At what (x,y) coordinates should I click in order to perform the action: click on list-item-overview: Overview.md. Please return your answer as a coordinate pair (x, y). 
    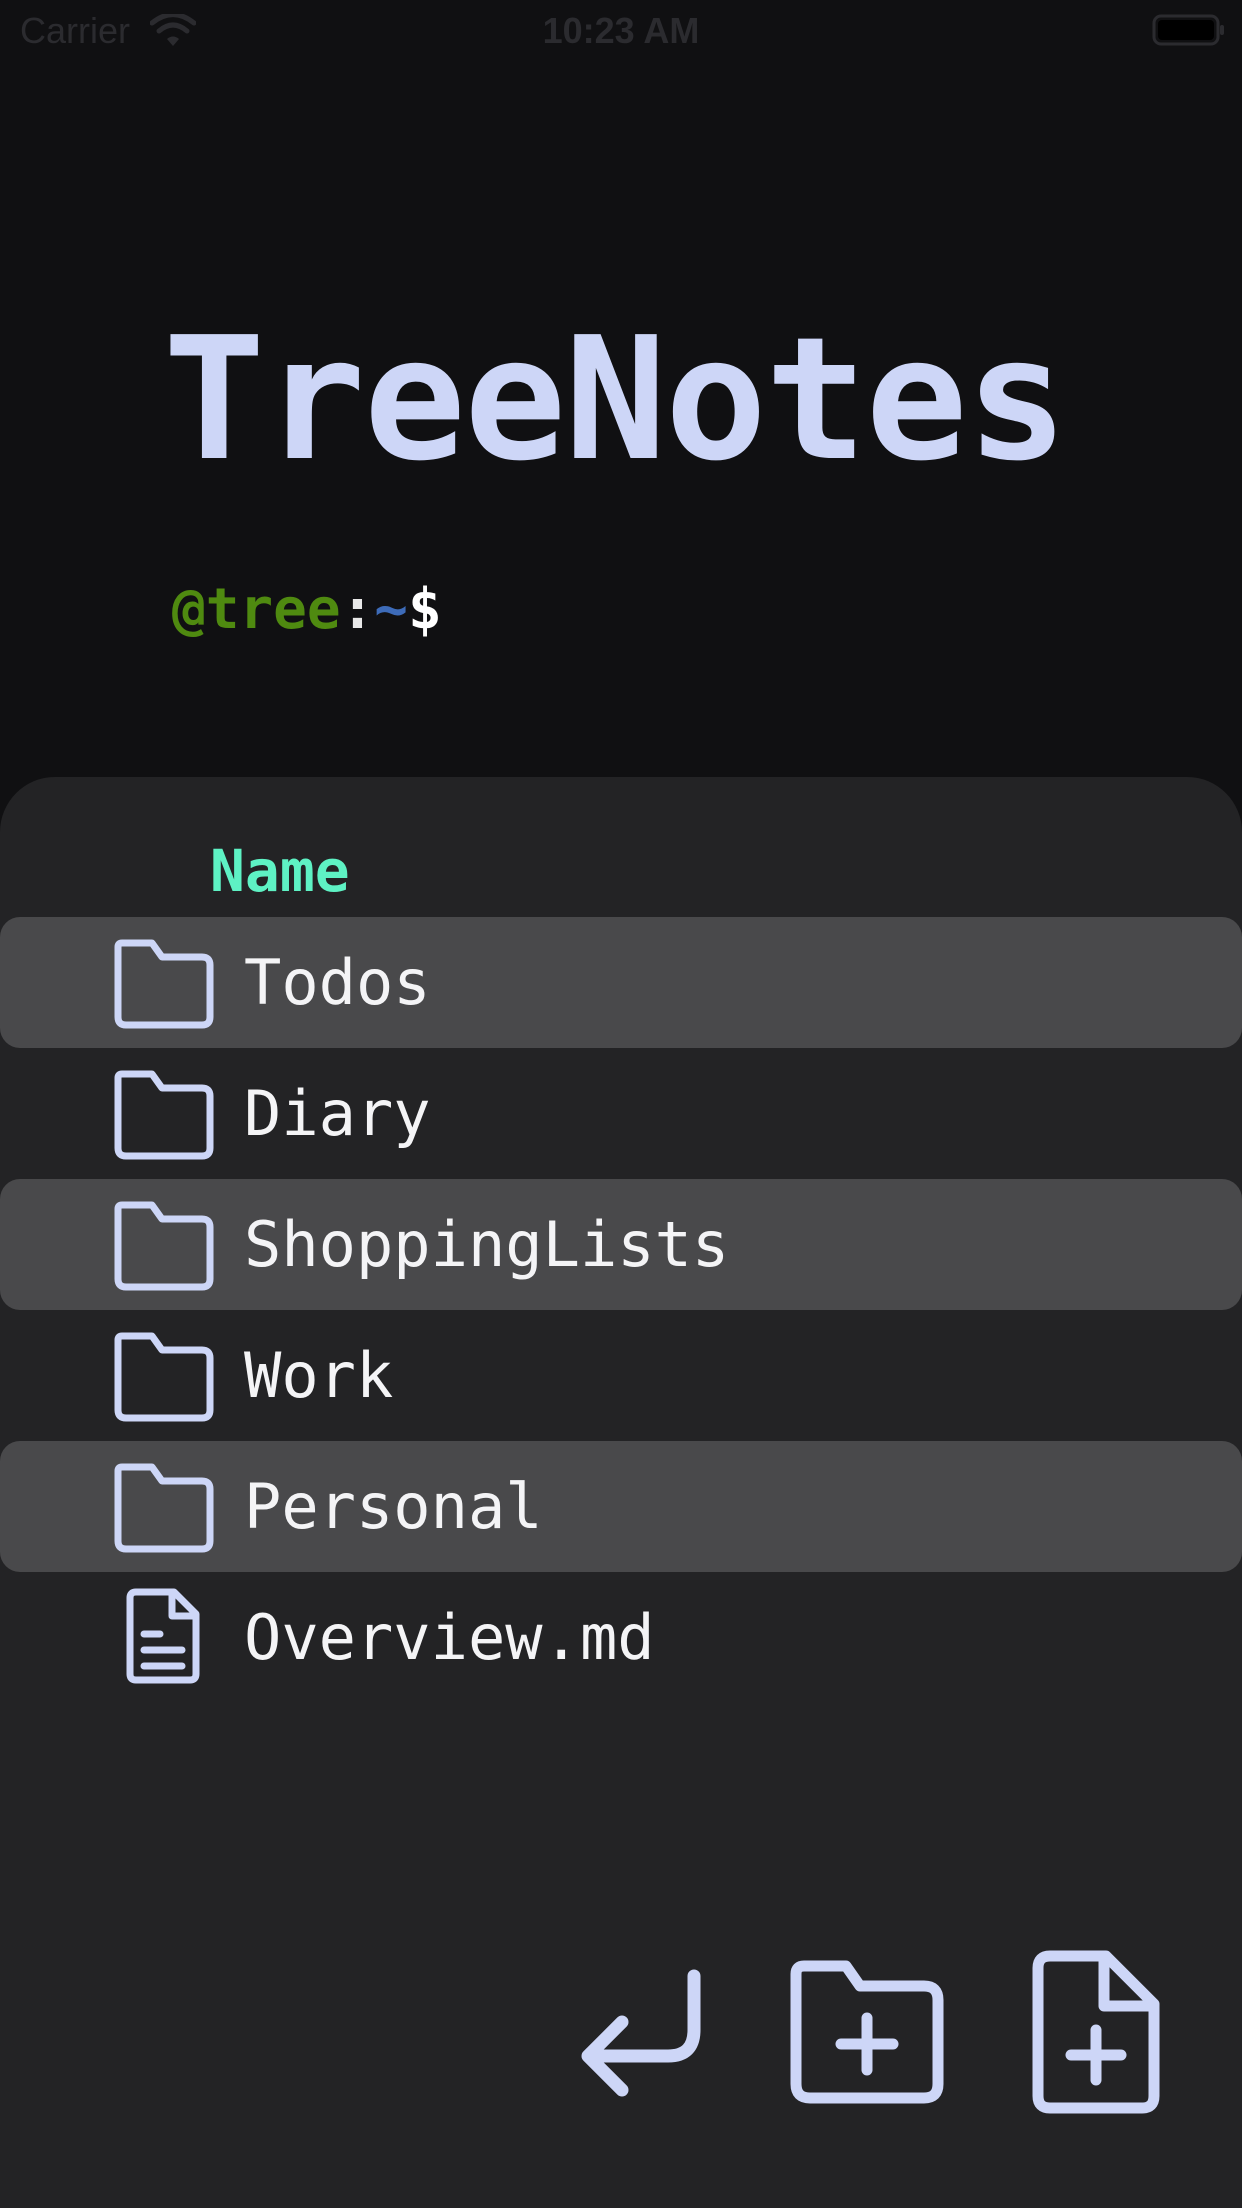
    Looking at the image, I should click on (621, 1637).